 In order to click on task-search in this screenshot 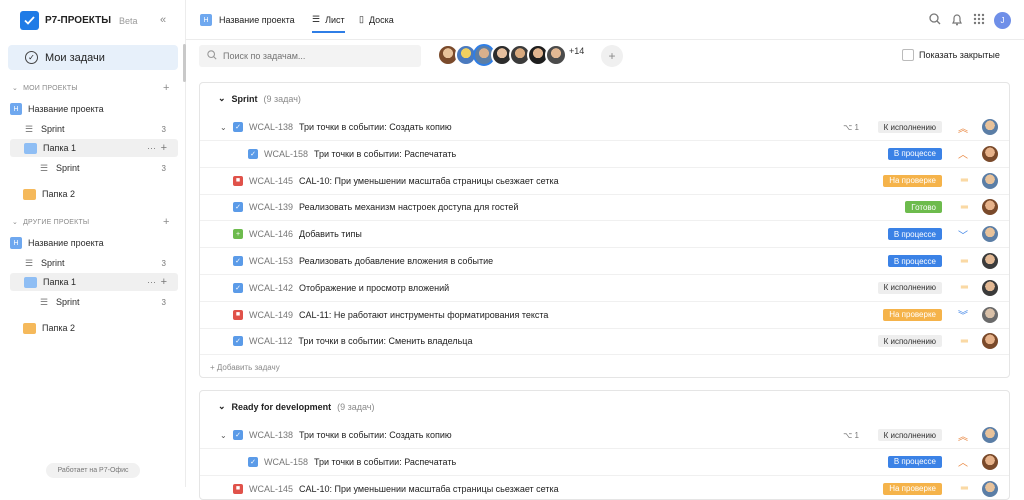, I will do `click(310, 56)`.